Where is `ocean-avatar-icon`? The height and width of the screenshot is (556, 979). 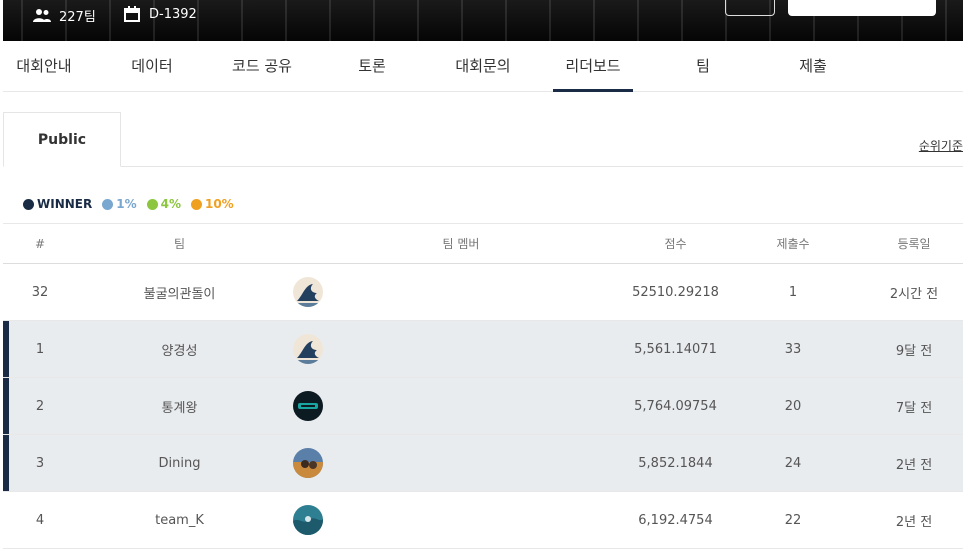
ocean-avatar-icon is located at coordinates (308, 520).